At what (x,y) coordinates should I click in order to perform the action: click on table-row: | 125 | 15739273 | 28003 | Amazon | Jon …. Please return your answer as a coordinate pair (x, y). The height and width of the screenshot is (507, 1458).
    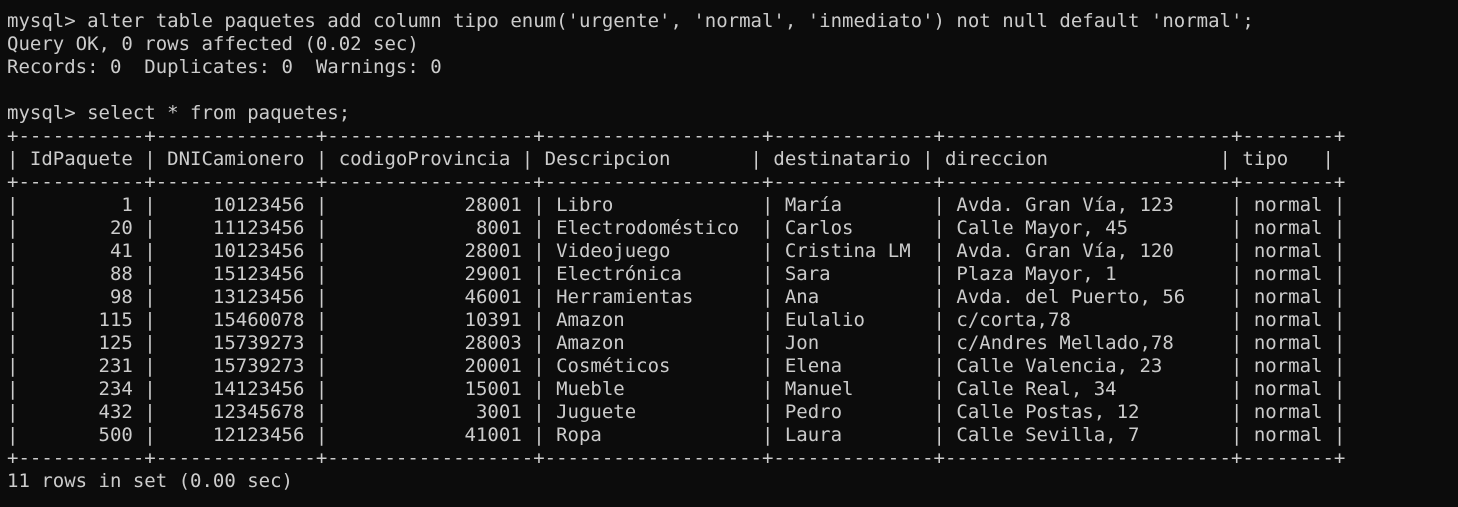
    Looking at the image, I should click on (676, 343).